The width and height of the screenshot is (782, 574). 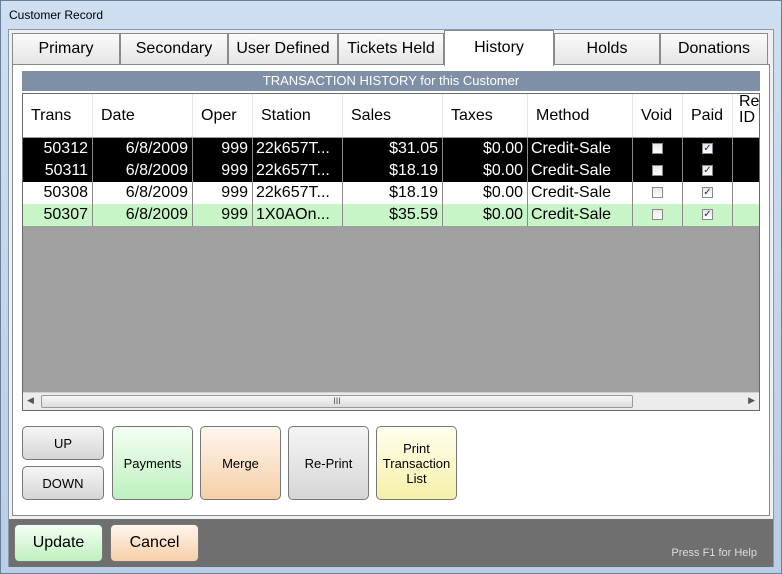 What do you see at coordinates (607, 49) in the screenshot?
I see `tab-holds: Holds` at bounding box center [607, 49].